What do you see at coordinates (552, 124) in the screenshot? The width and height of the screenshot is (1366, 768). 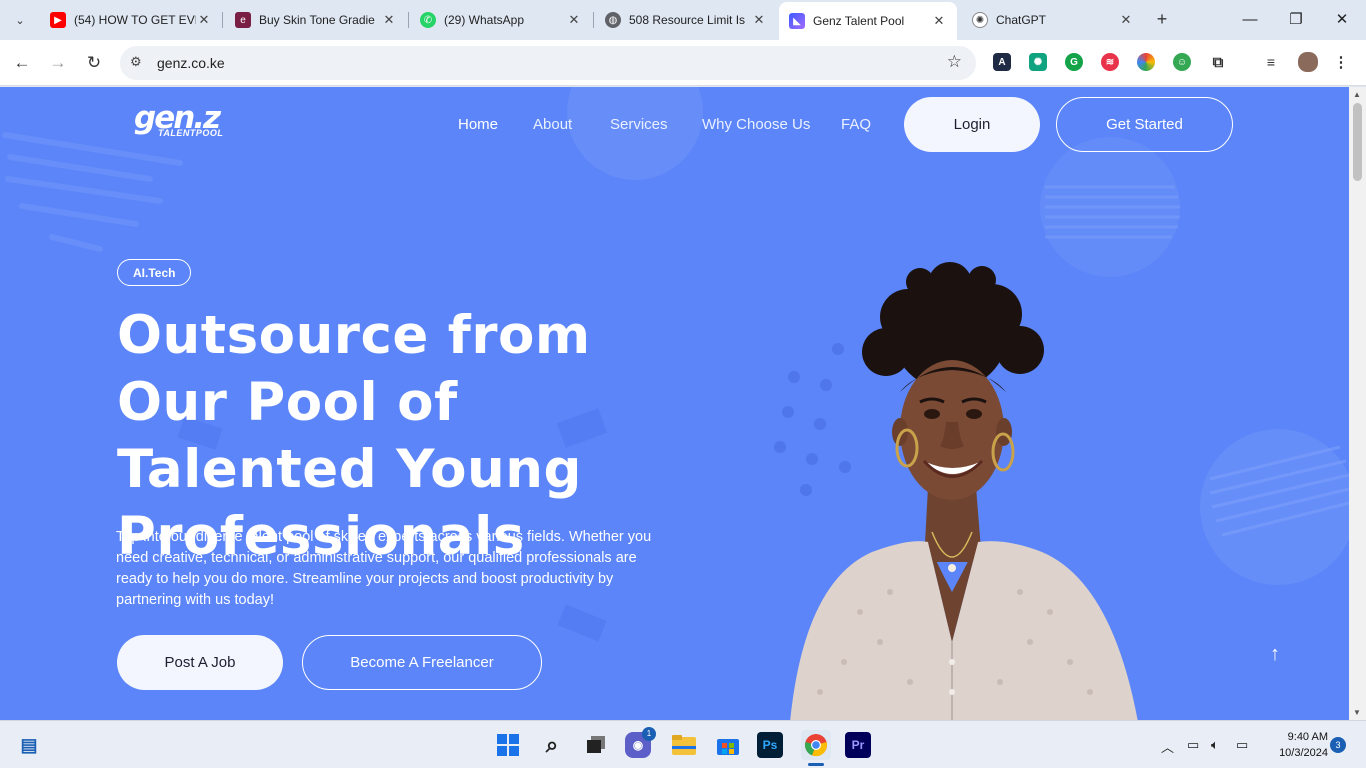 I see `nav-about: About` at bounding box center [552, 124].